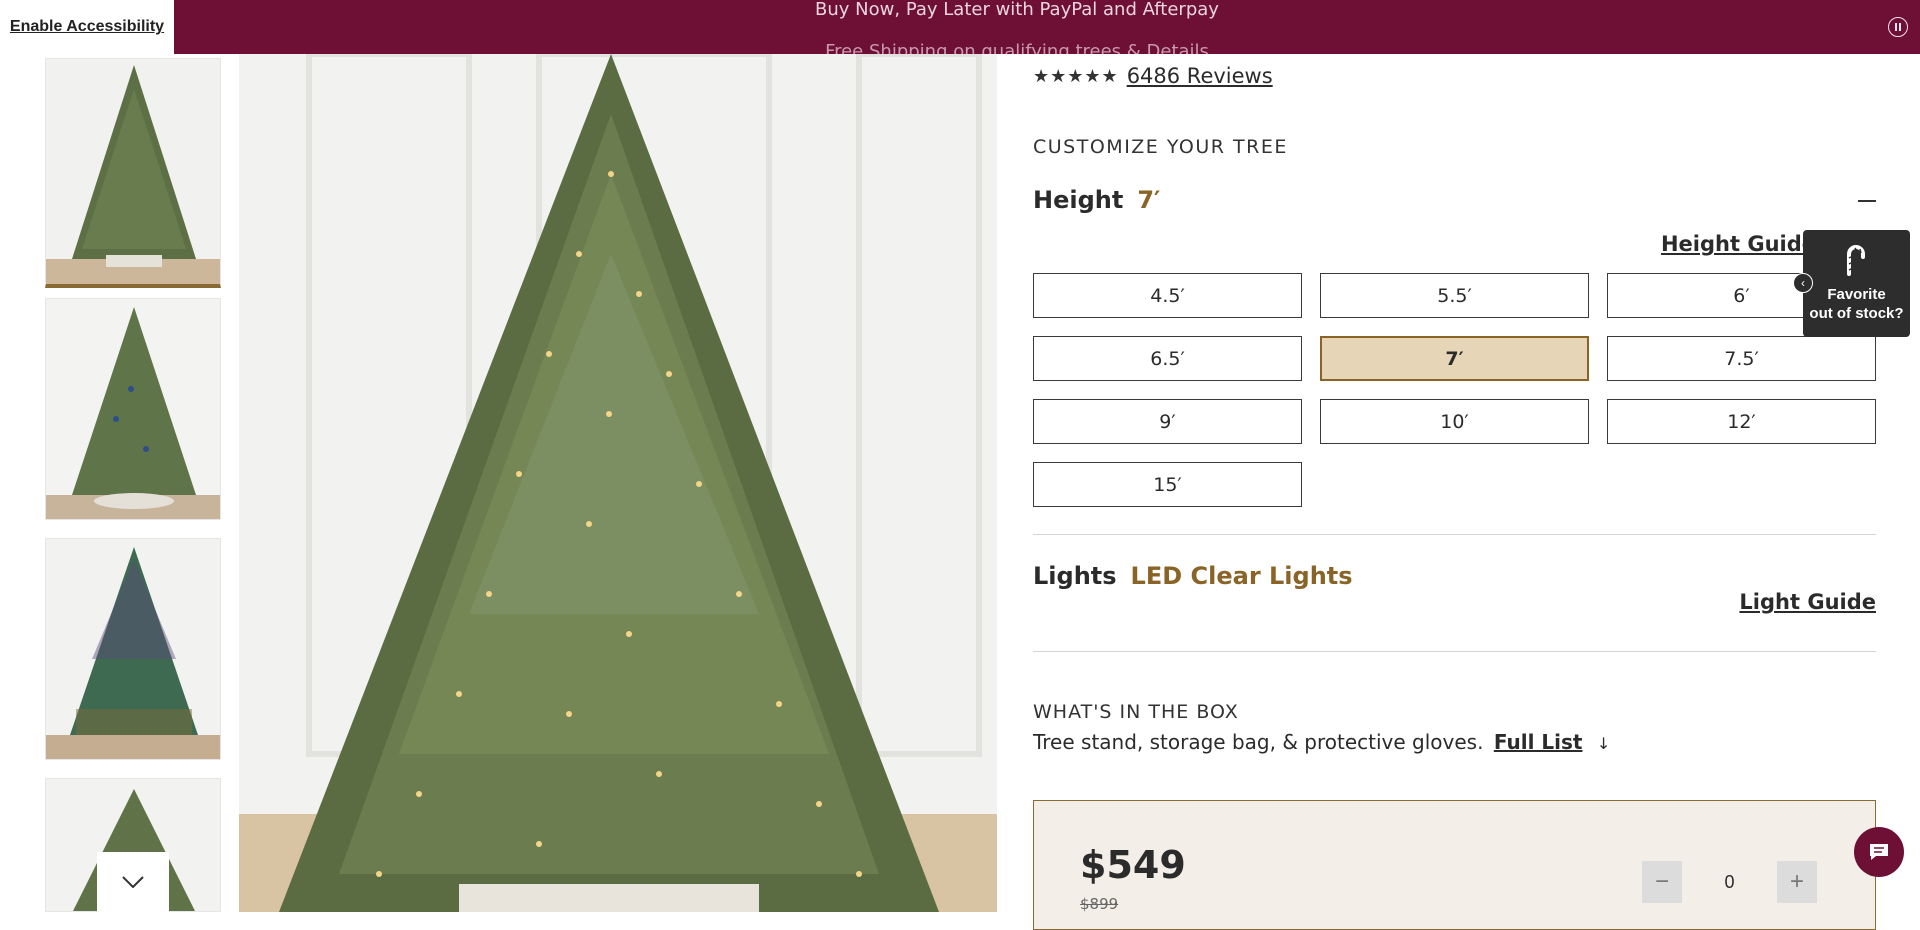 The width and height of the screenshot is (1920, 930). What do you see at coordinates (1662, 882) in the screenshot?
I see `quantity-decrease-button: −` at bounding box center [1662, 882].